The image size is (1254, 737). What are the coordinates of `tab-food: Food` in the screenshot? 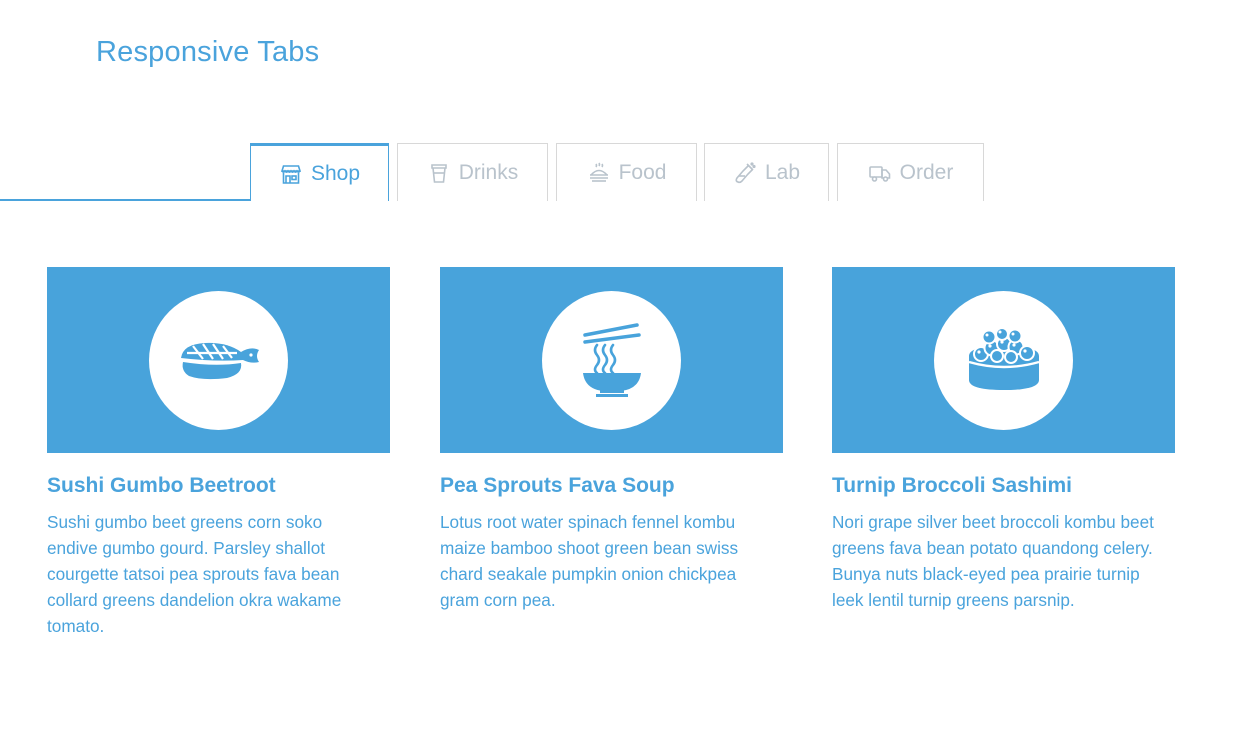 It's located at (626, 172).